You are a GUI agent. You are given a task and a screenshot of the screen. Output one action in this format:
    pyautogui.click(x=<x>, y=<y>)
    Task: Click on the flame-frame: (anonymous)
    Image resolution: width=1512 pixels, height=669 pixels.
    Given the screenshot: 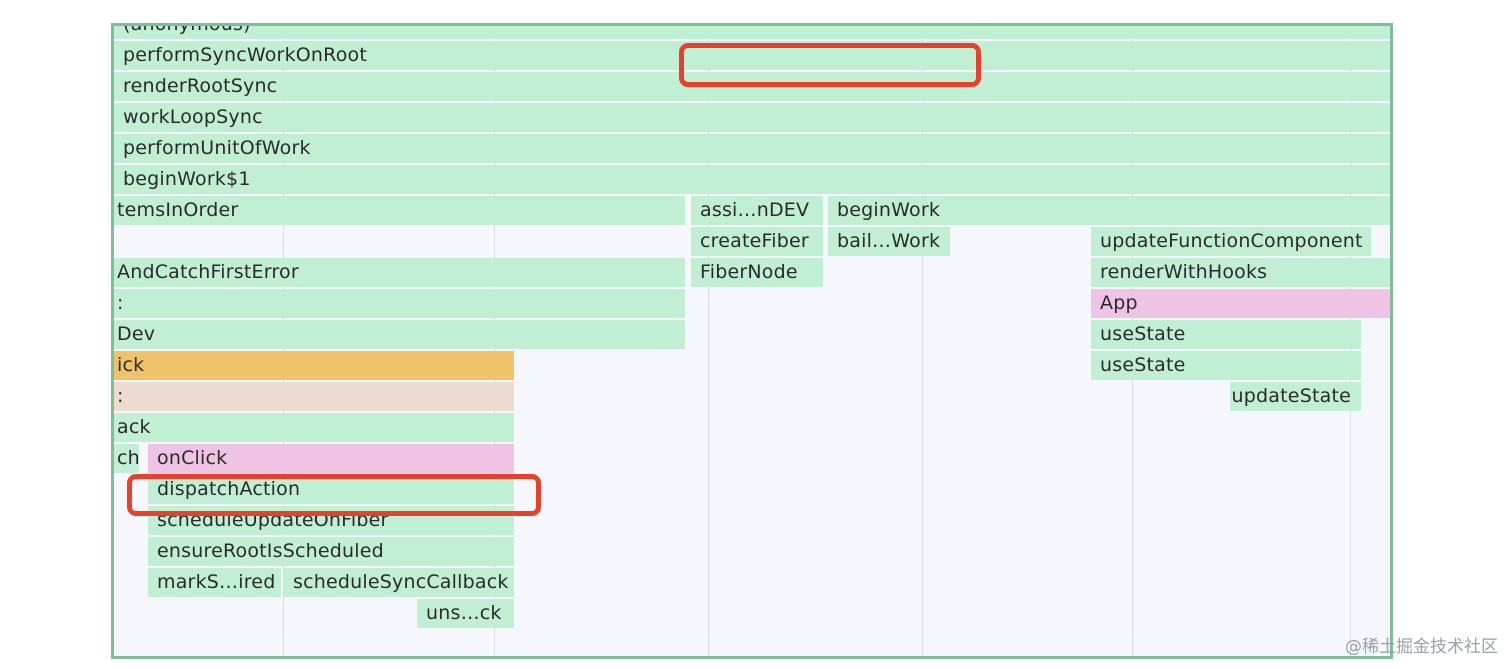 What is the action you would take?
    pyautogui.click(x=752, y=32)
    